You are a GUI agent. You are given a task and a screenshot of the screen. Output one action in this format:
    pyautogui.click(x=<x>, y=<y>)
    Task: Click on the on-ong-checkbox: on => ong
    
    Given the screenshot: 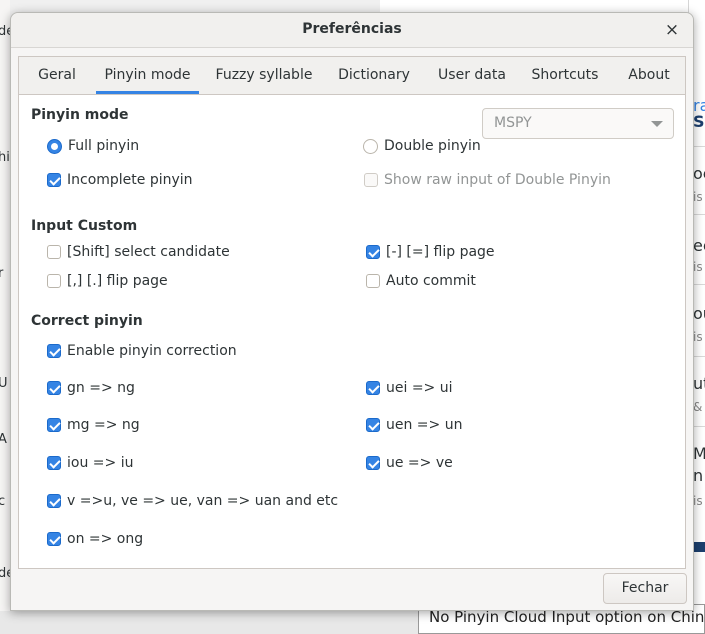 What is the action you would take?
    pyautogui.click(x=95, y=539)
    